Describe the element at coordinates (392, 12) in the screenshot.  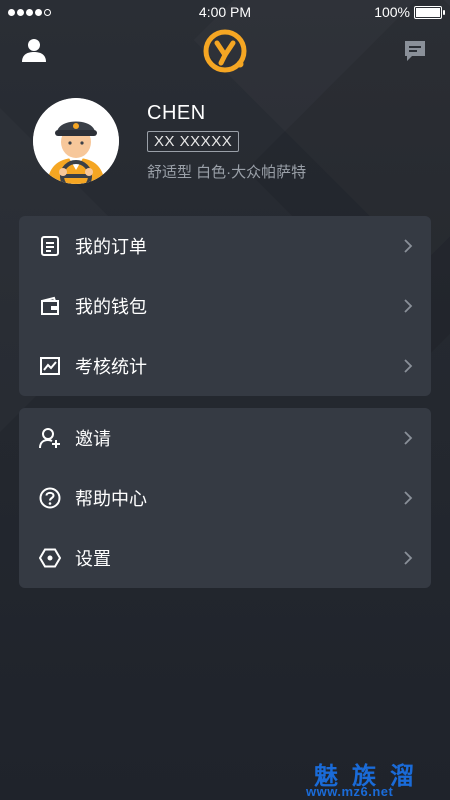
I see `battery-percent: 100%` at that location.